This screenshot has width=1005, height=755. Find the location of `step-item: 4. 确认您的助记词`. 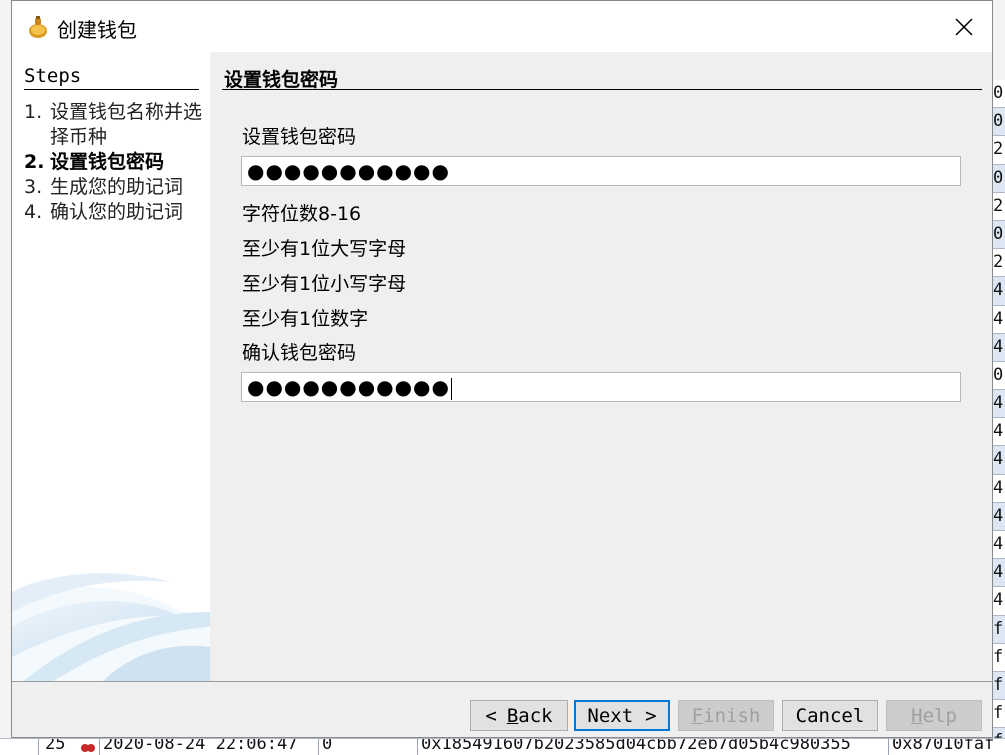

step-item: 4. 确认您的助记词 is located at coordinates (114, 212).